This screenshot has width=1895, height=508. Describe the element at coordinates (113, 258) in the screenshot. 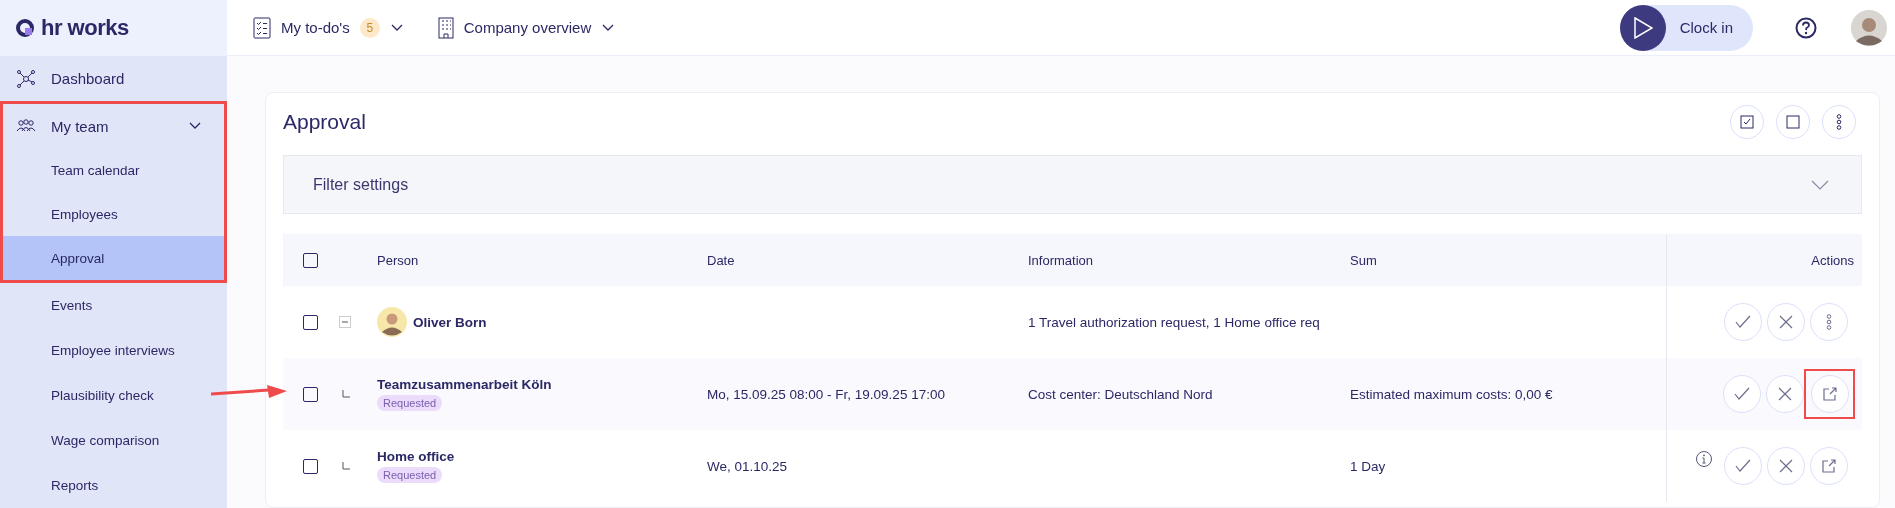

I see `sidebar-item: Approval` at that location.